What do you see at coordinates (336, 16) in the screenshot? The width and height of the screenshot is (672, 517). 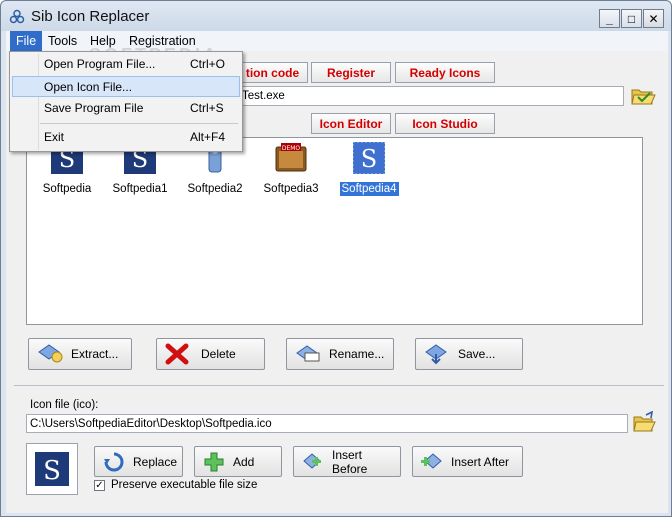 I see `title-bar: Sib Icon Replacer _ □ ✕` at bounding box center [336, 16].